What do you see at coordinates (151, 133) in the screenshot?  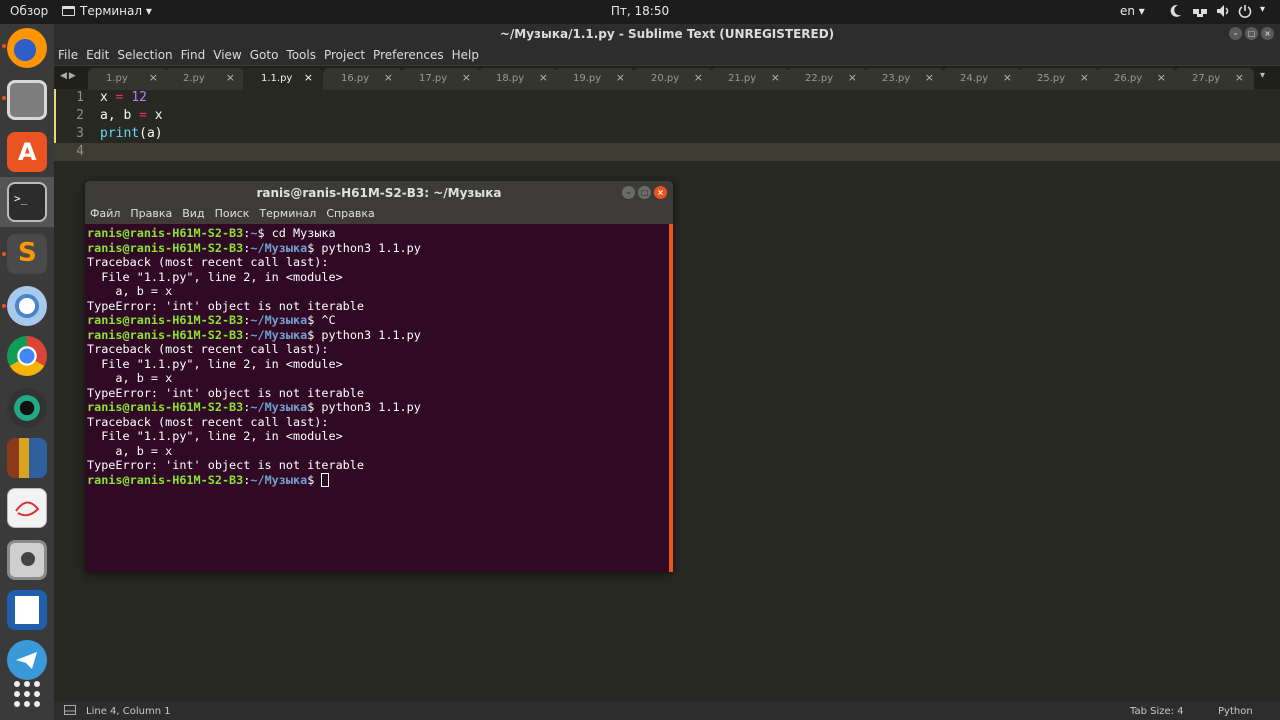 I see `code-token: (a)` at bounding box center [151, 133].